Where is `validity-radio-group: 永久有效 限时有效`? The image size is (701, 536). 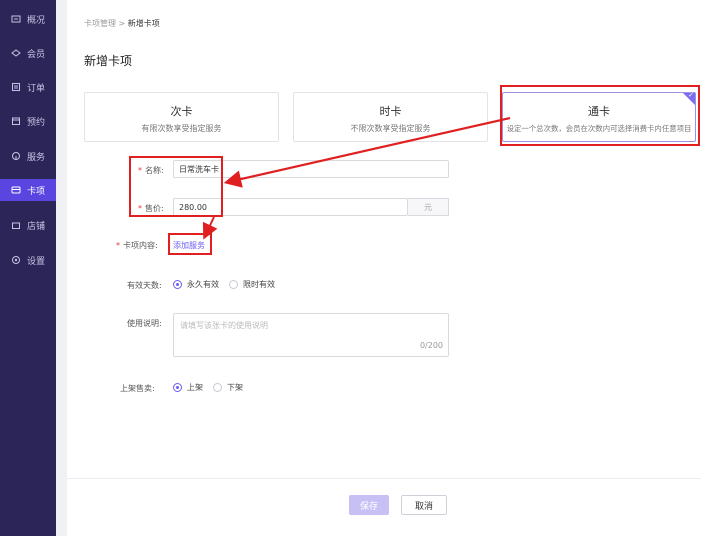
validity-radio-group: 永久有效 限时有效 is located at coordinates (229, 284).